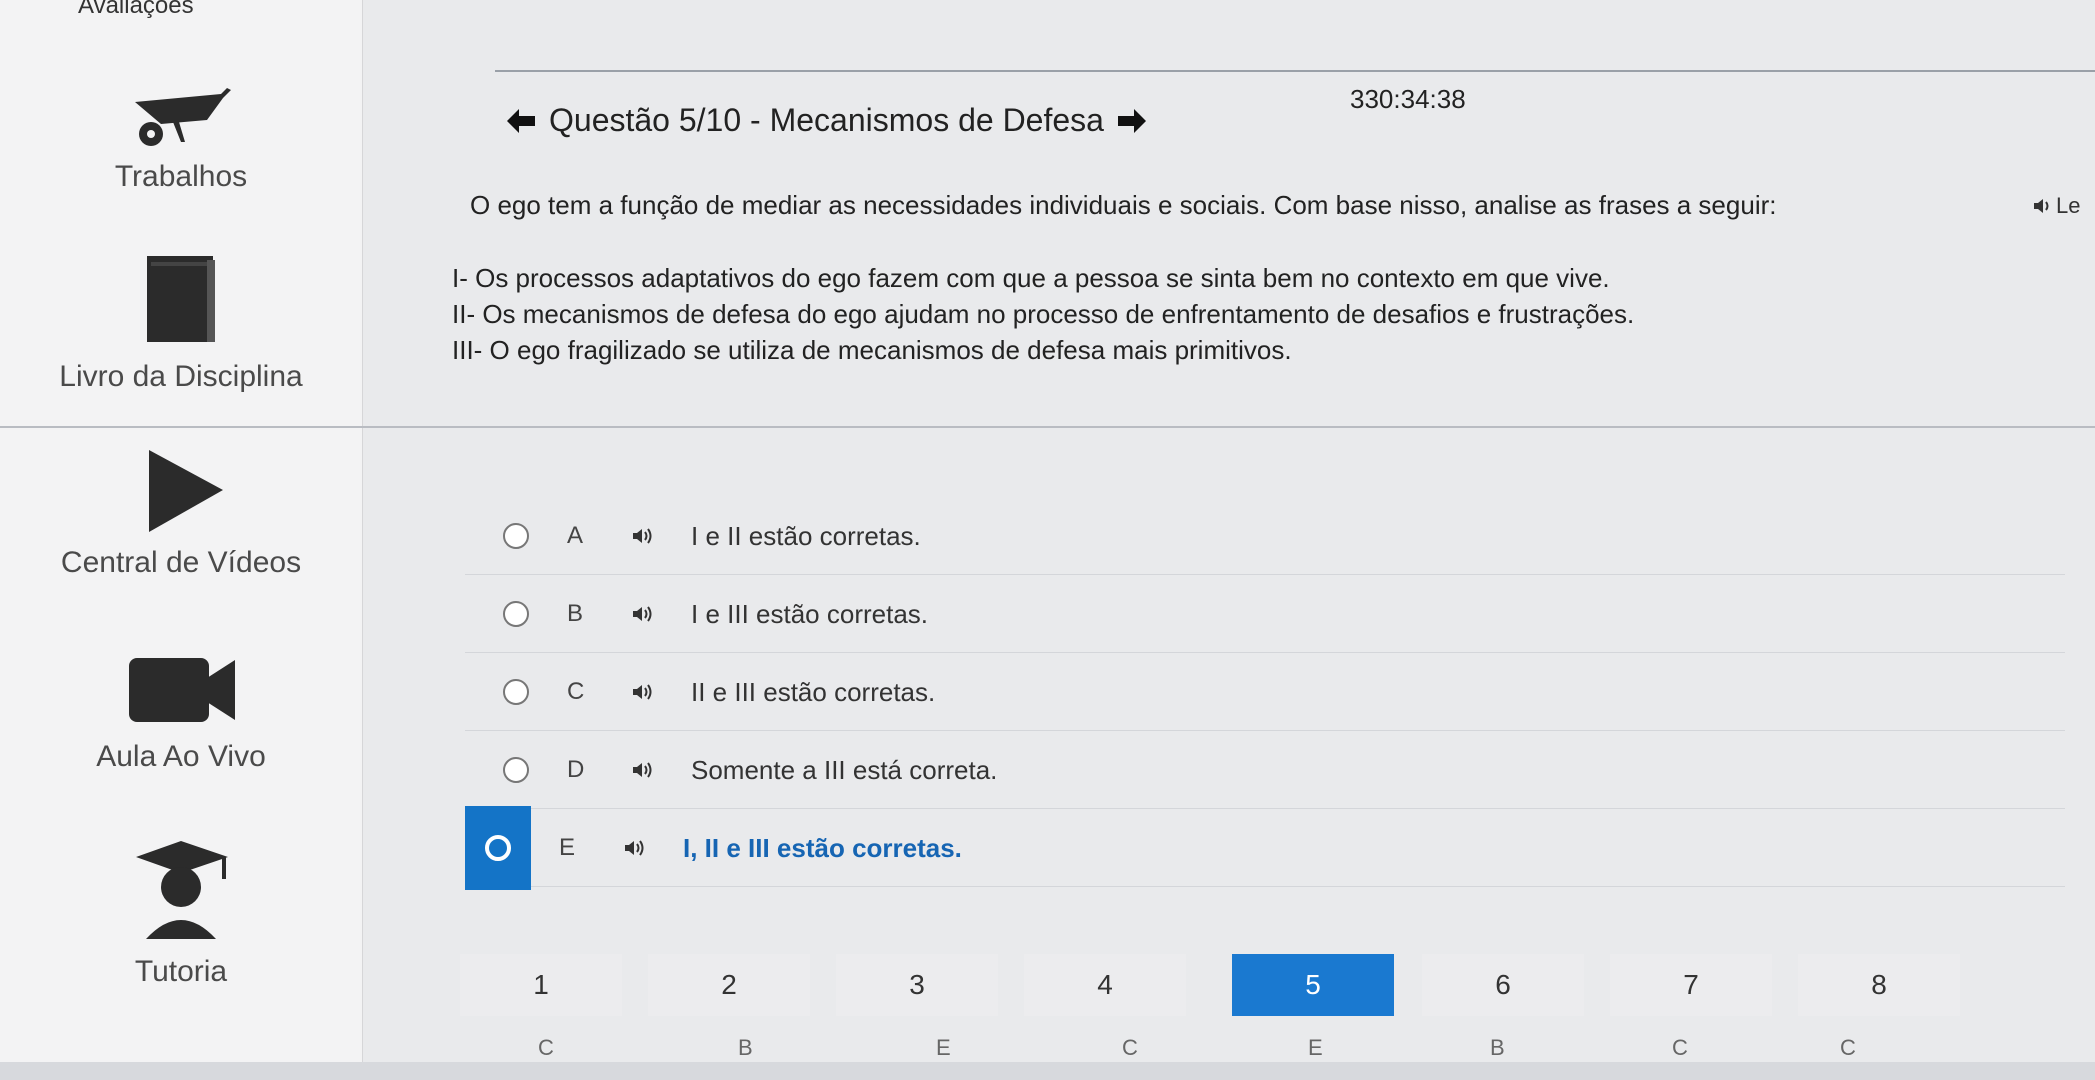  What do you see at coordinates (1879, 985) in the screenshot?
I see `page-button-8: 8` at bounding box center [1879, 985].